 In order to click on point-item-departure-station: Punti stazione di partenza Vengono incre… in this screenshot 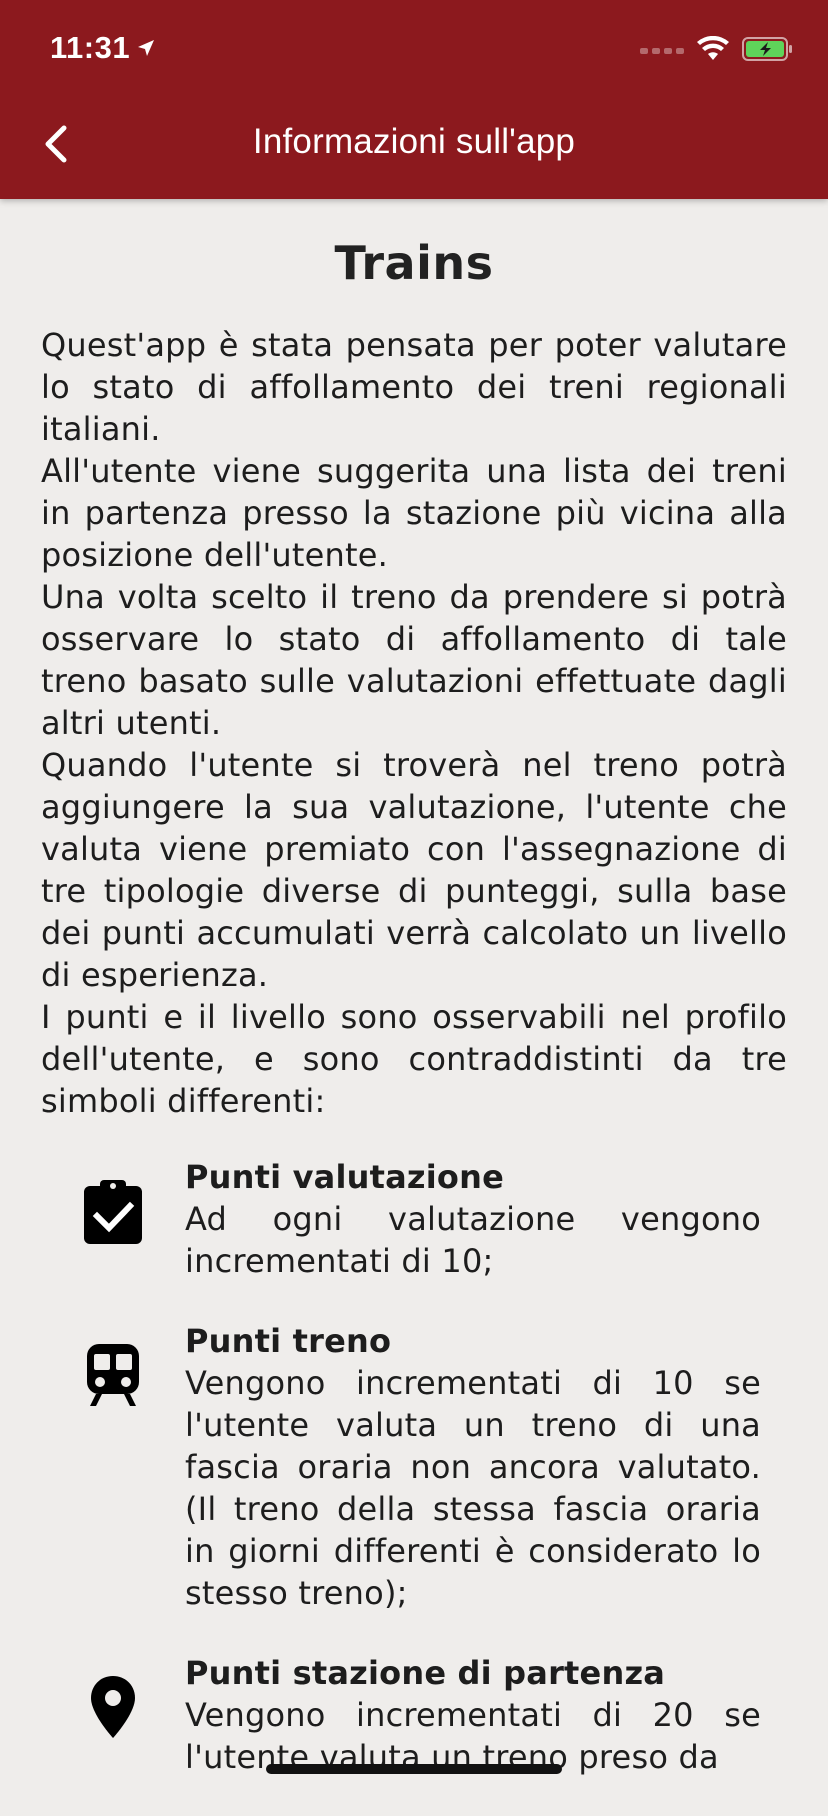, I will do `click(414, 1715)`.